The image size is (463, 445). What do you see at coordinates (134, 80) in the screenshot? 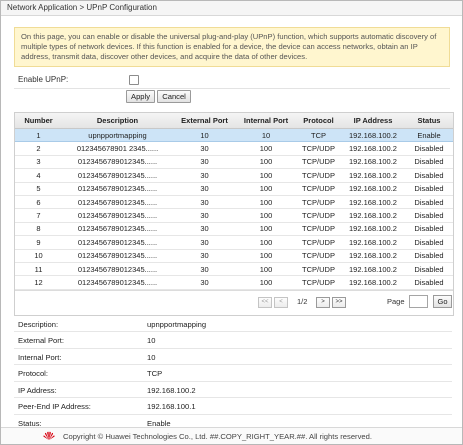
I see `enable-upnp-checkbox` at bounding box center [134, 80].